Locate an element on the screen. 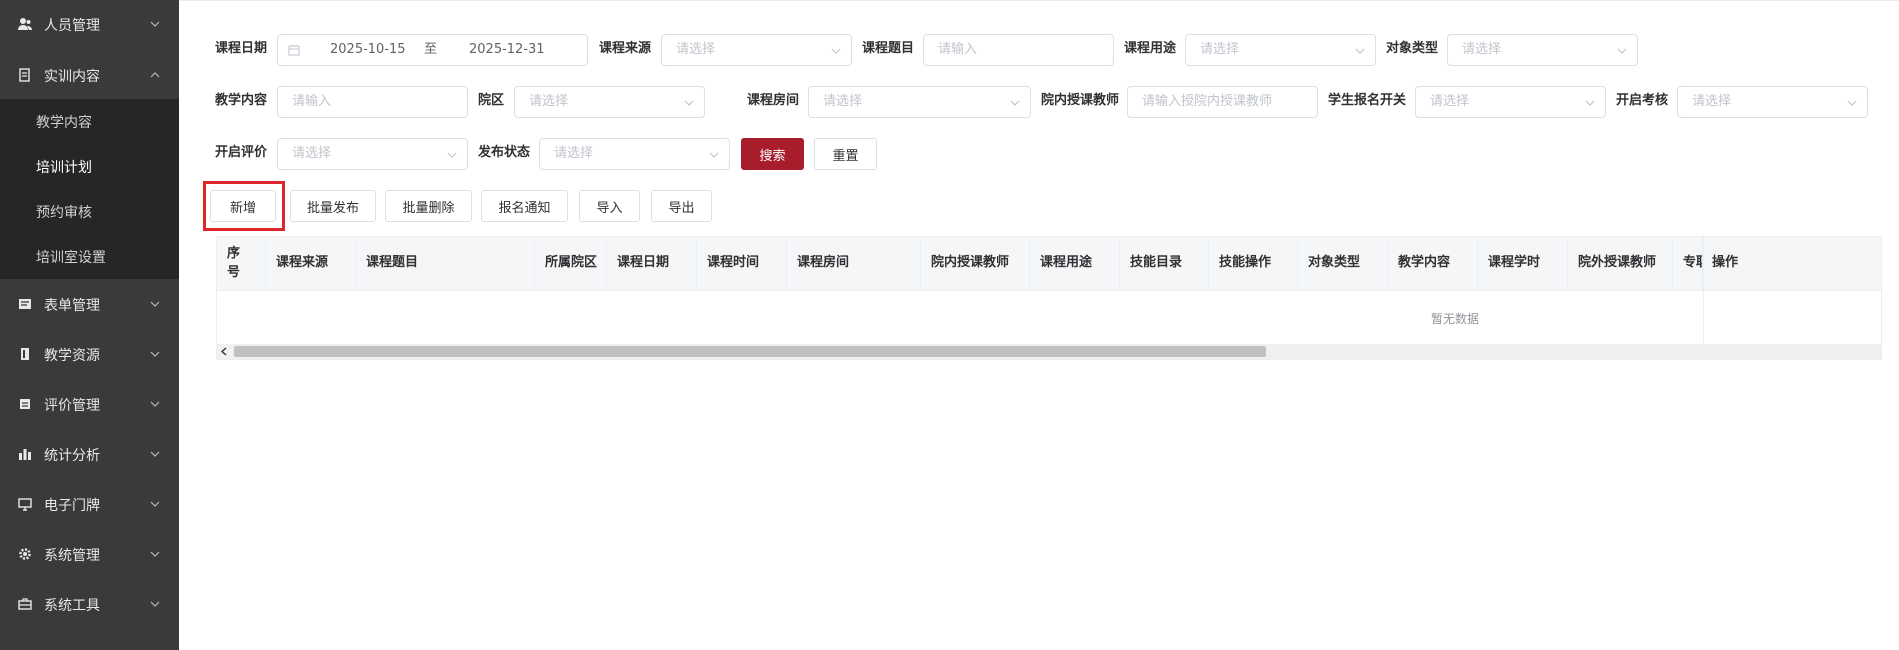  menu-label: 人员管理 is located at coordinates (72, 26).